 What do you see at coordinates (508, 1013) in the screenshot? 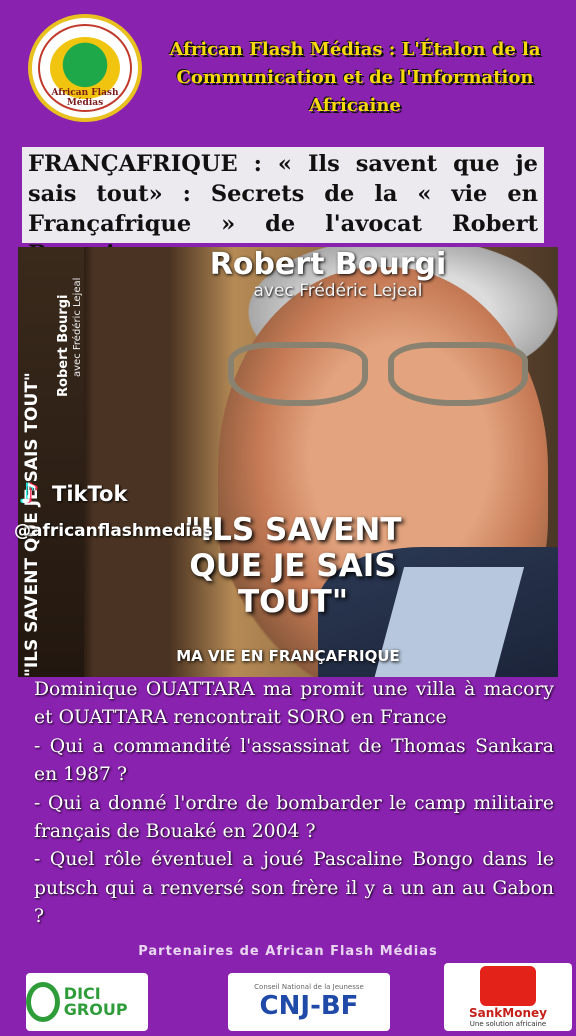
I see `sankmoney-name: SankMoney` at bounding box center [508, 1013].